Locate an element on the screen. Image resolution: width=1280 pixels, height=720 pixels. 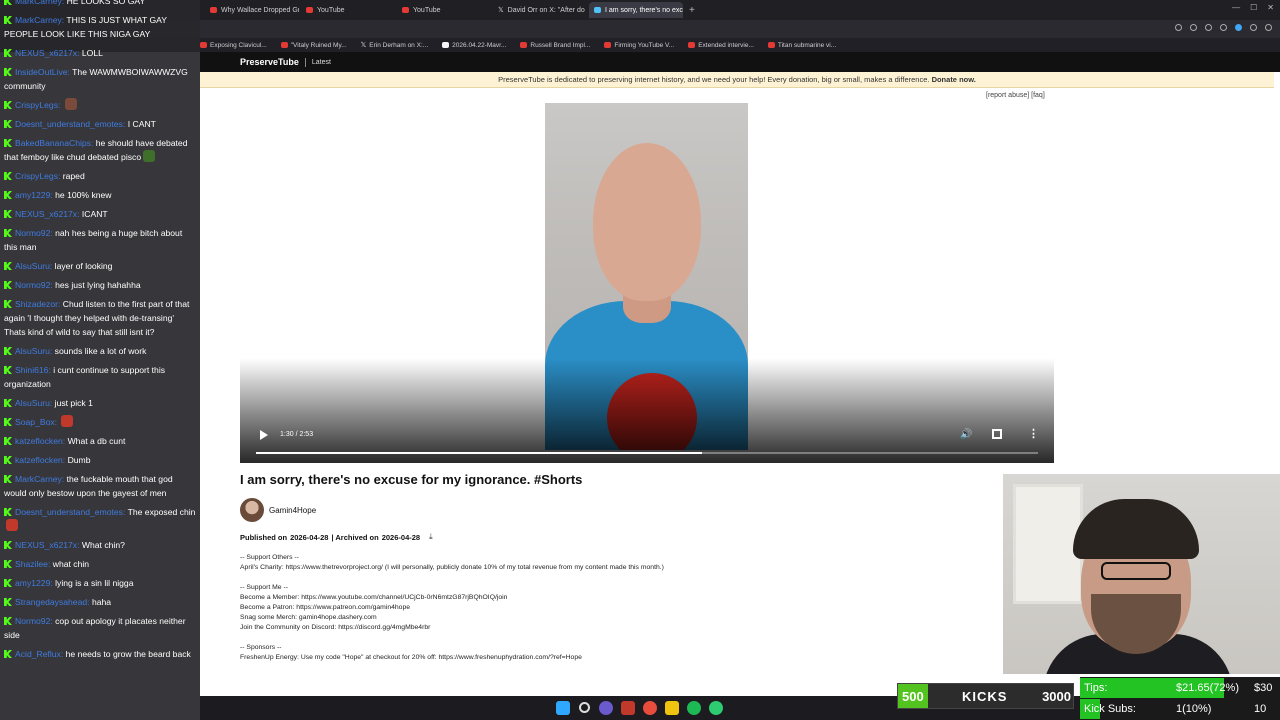
discord-icon is located at coordinates (606, 708).